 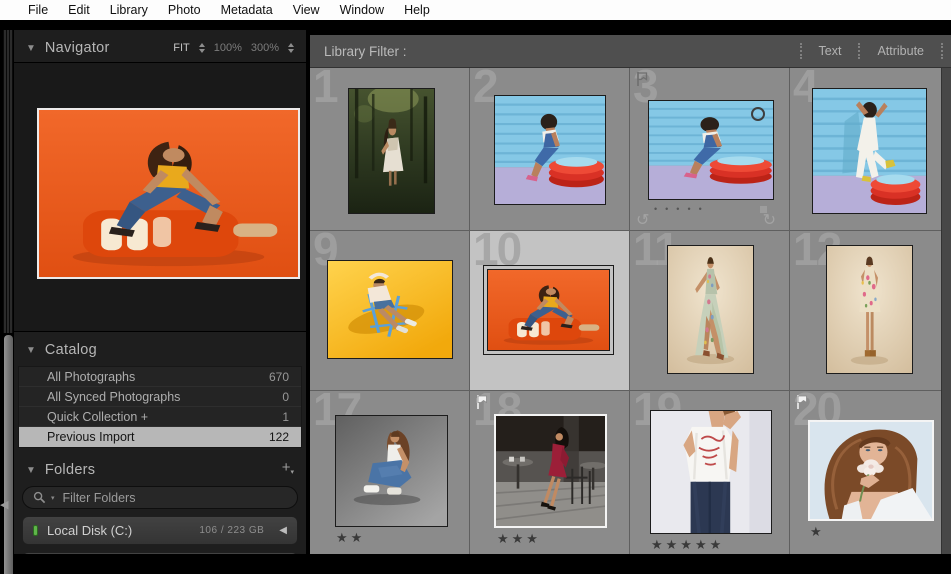 I want to click on navigator-zoom-controls: FIT 100% 300%, so click(x=233, y=48).